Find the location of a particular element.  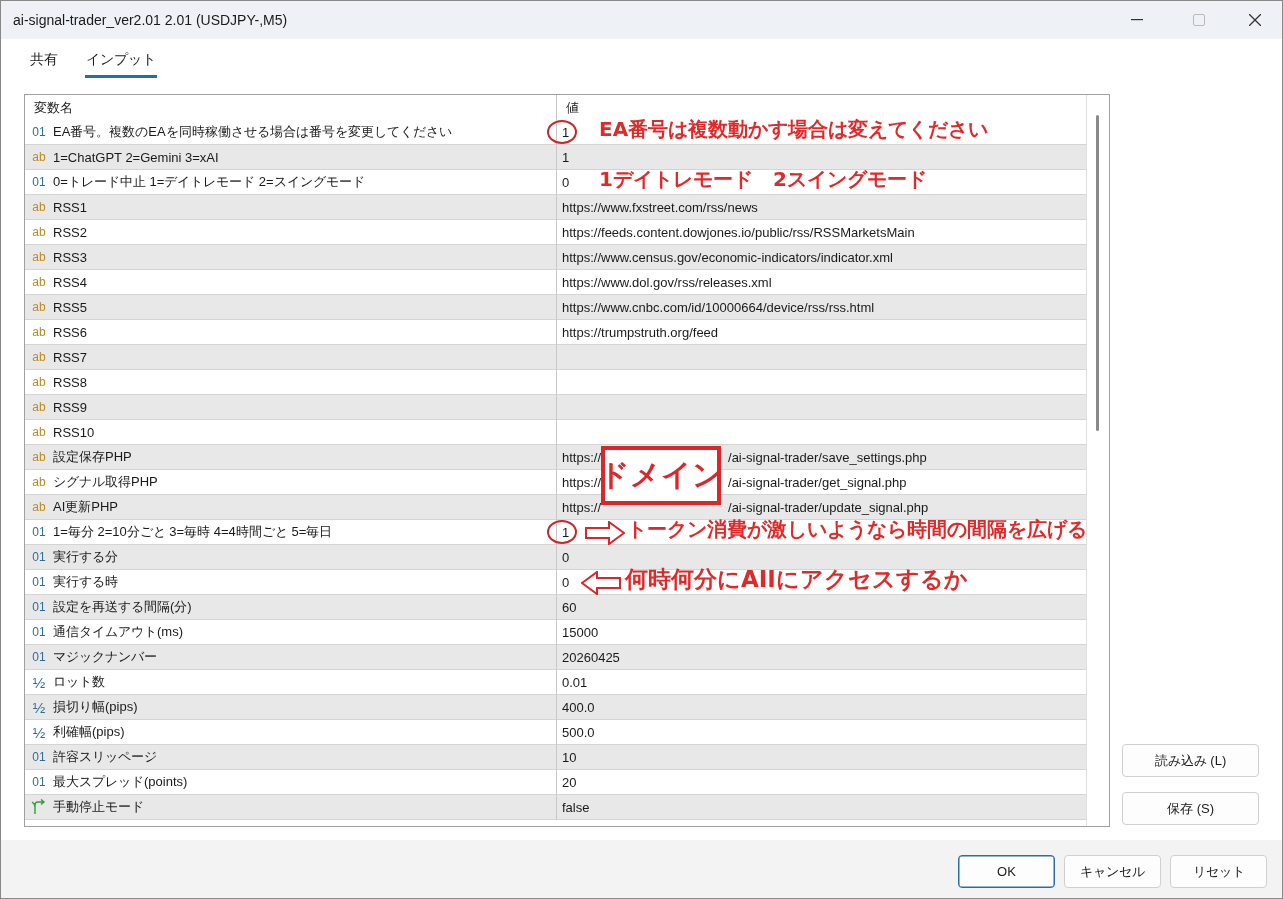

parameter-name: RSS10 is located at coordinates (74, 432).